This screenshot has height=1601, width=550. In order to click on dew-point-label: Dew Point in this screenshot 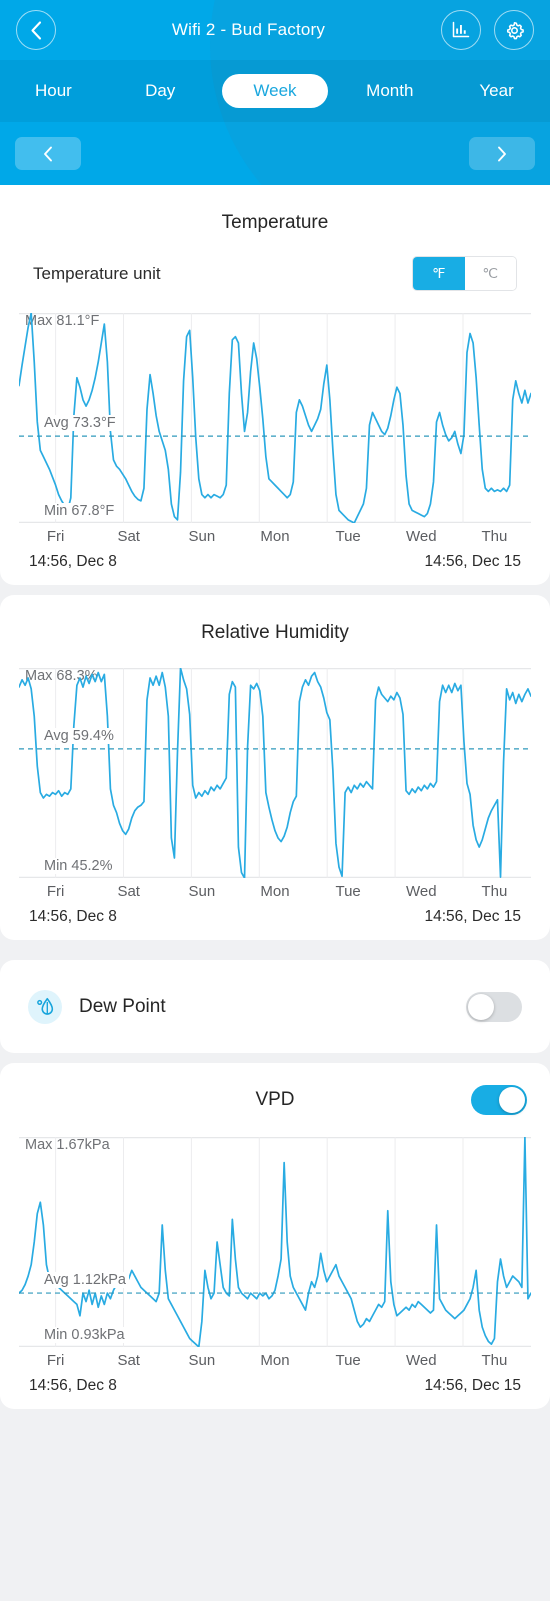, I will do `click(122, 1006)`.